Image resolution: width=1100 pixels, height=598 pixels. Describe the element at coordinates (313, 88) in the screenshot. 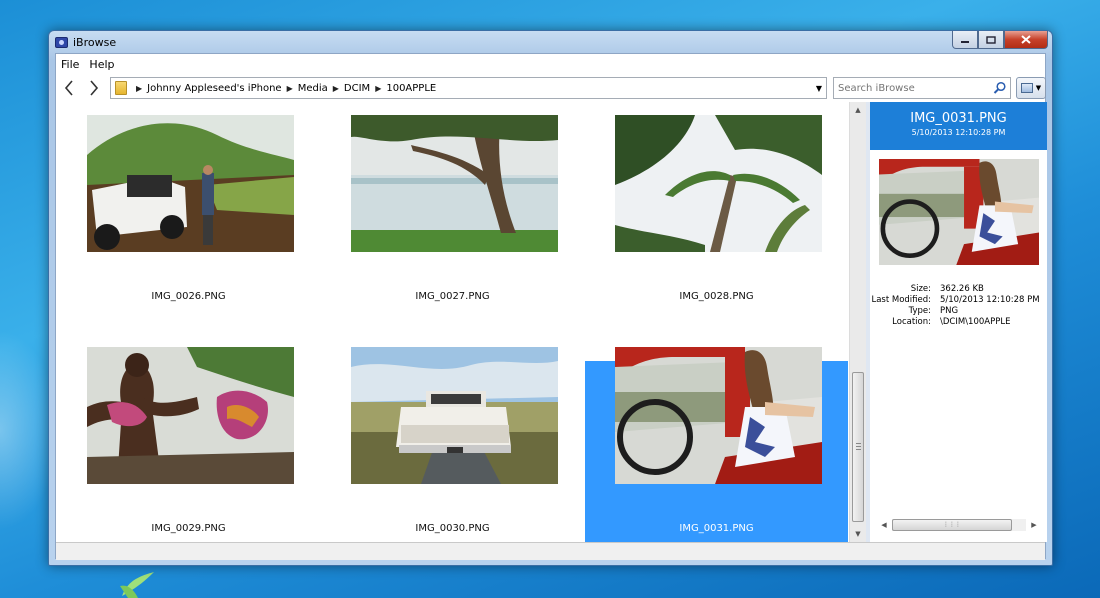

I see `breadcrumb-media: Media` at that location.